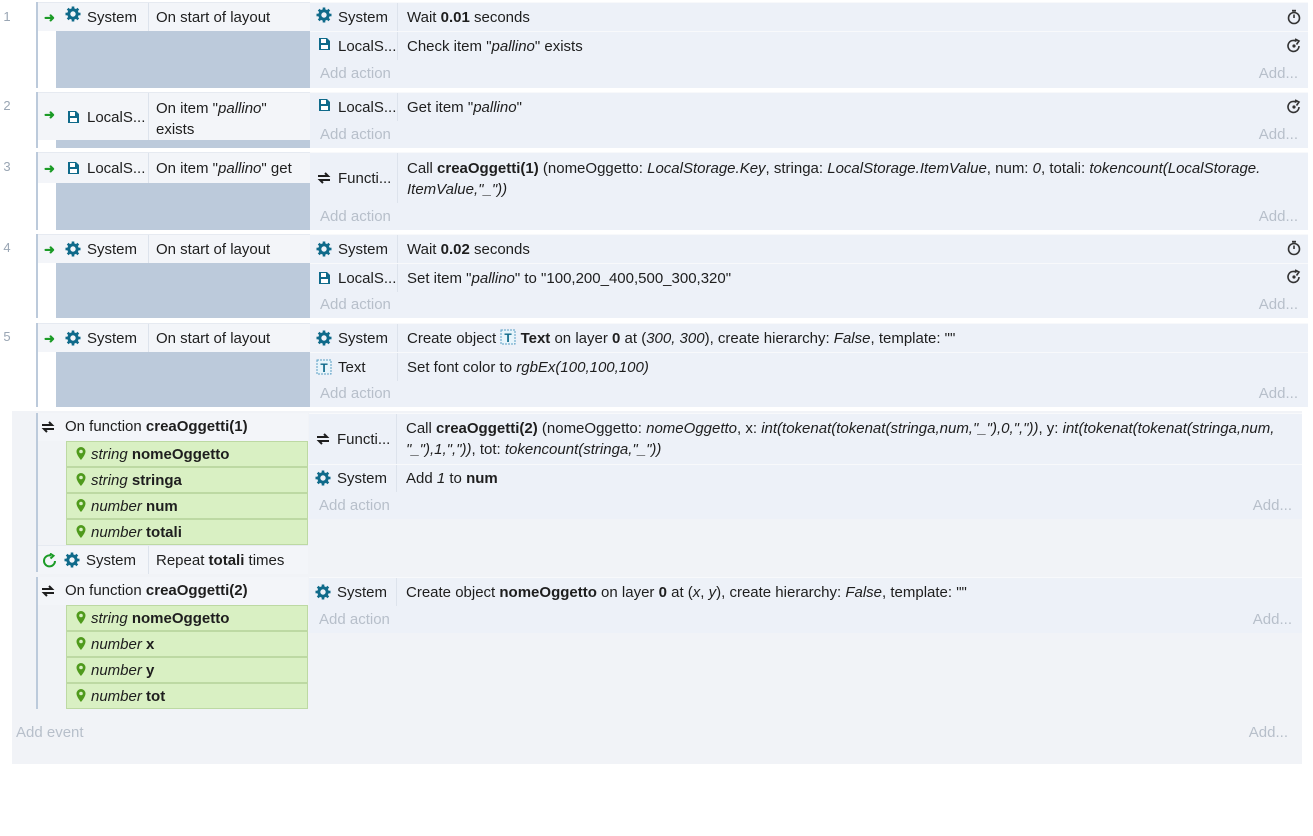 This screenshot has width=1313, height=836. Describe the element at coordinates (211, 119) in the screenshot. I see `condition-text: On item "pallino" exists` at that location.